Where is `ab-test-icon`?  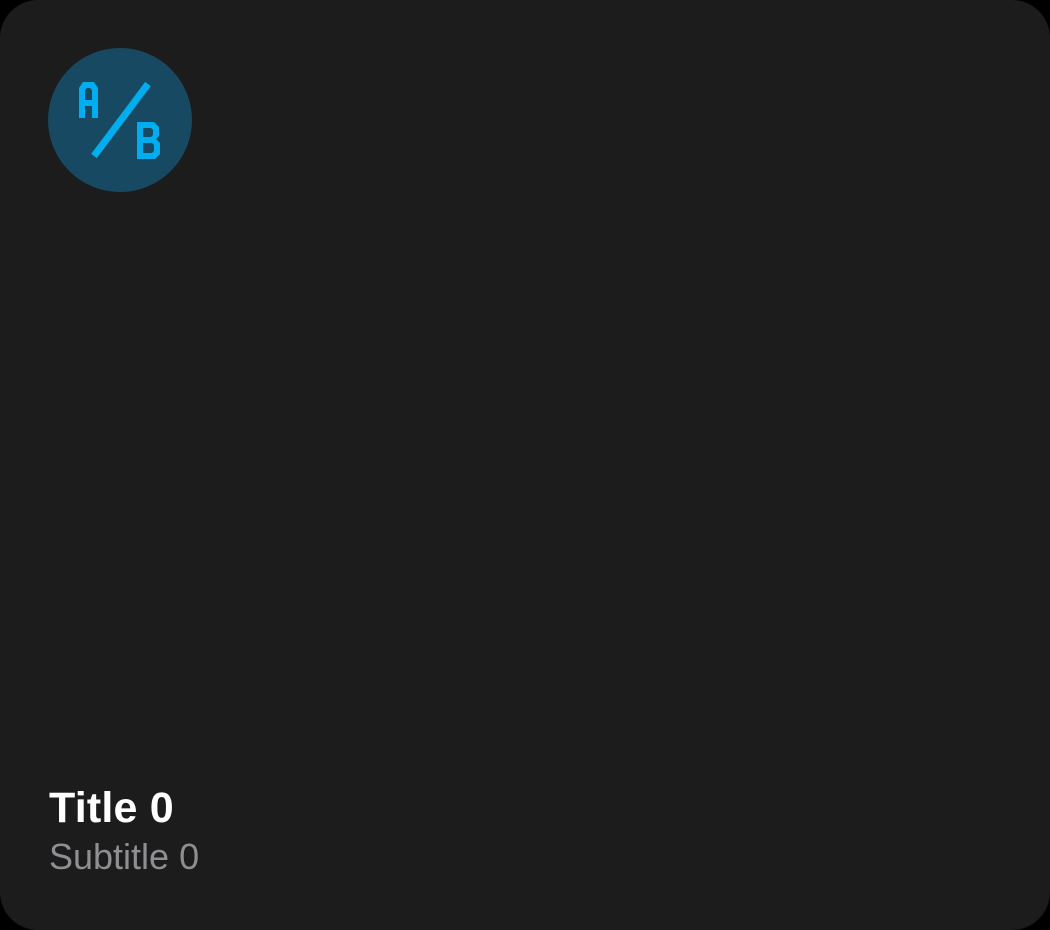
ab-test-icon is located at coordinates (120, 120).